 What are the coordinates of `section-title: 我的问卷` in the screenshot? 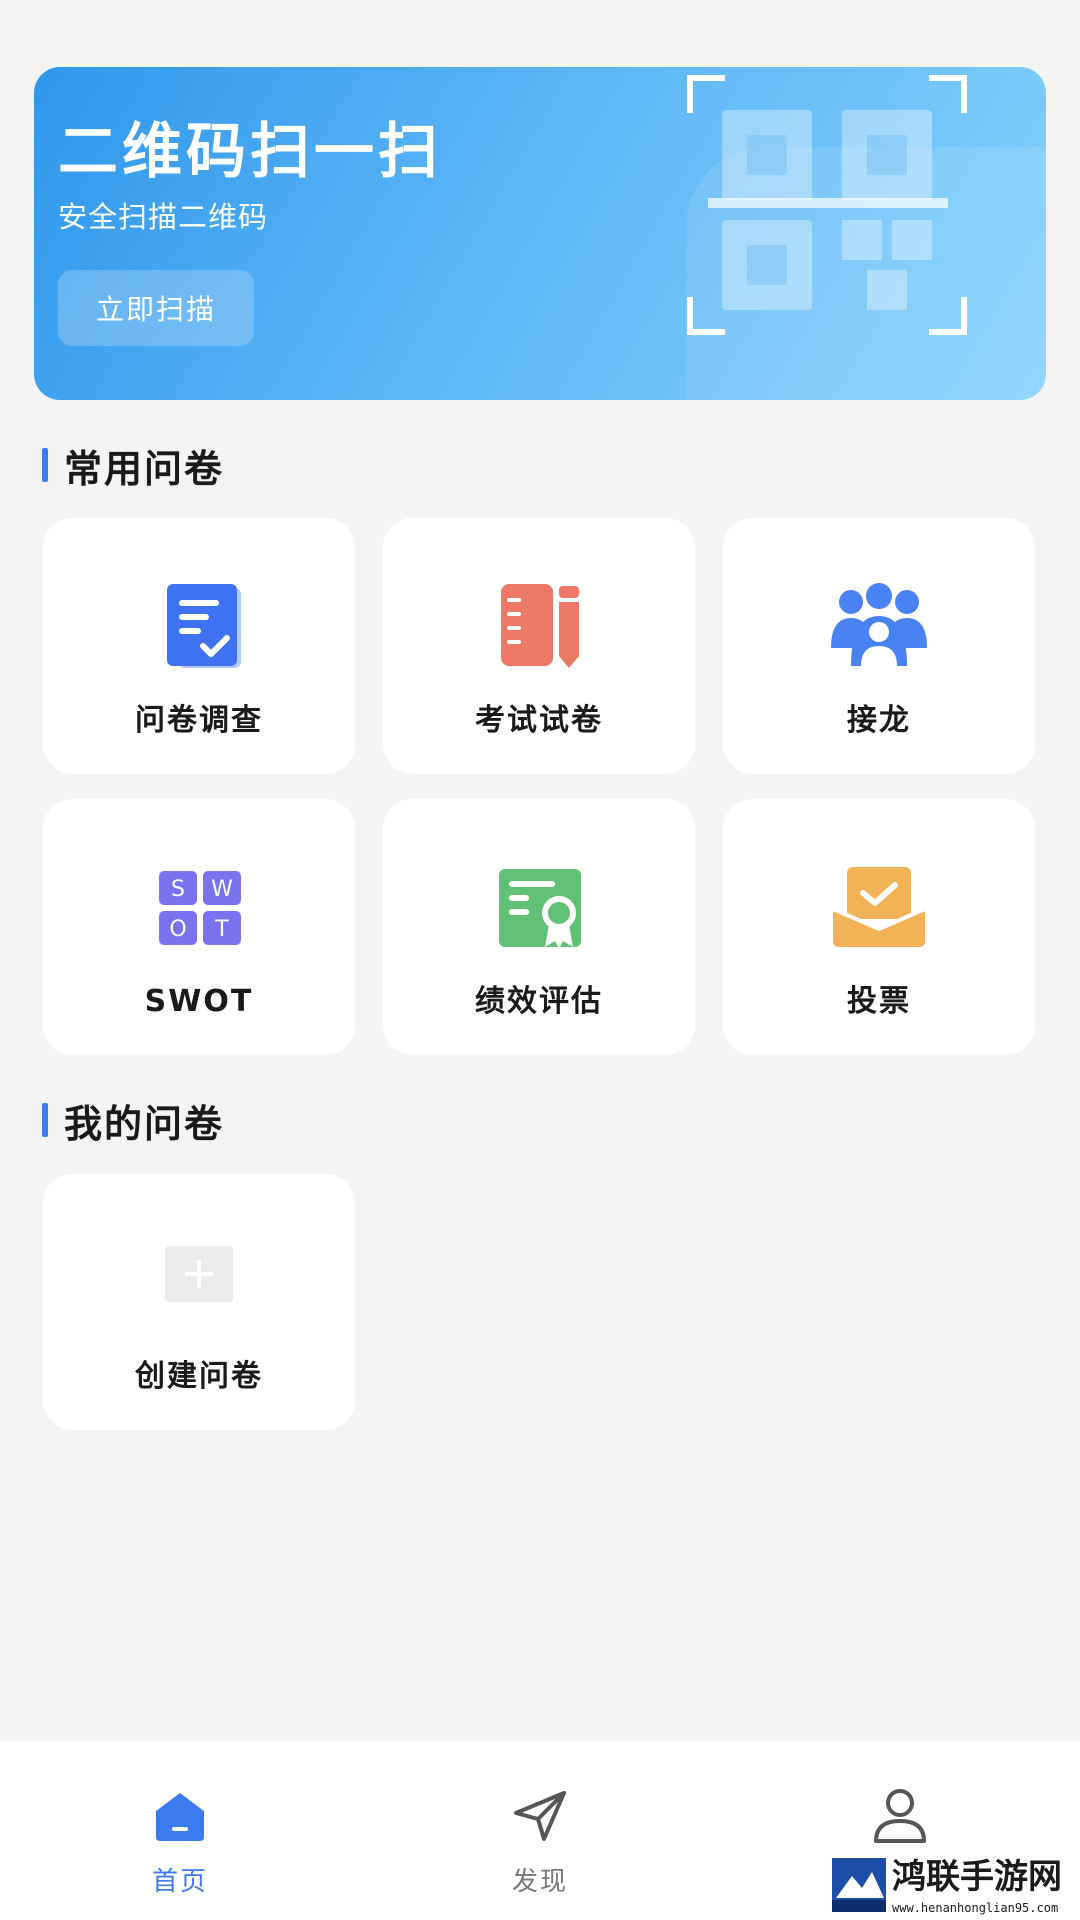 It's located at (144, 1123).